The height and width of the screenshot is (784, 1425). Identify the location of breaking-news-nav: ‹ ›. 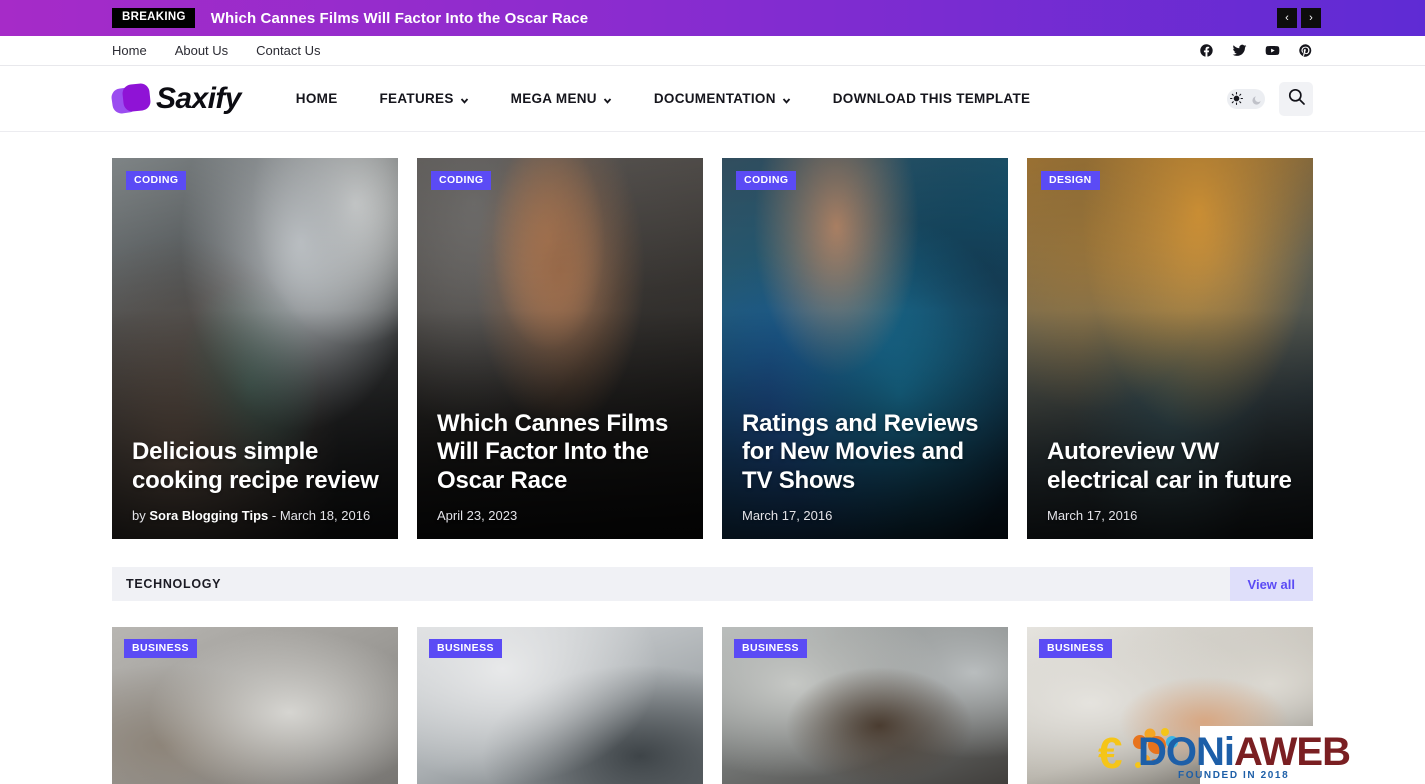
(1299, 18).